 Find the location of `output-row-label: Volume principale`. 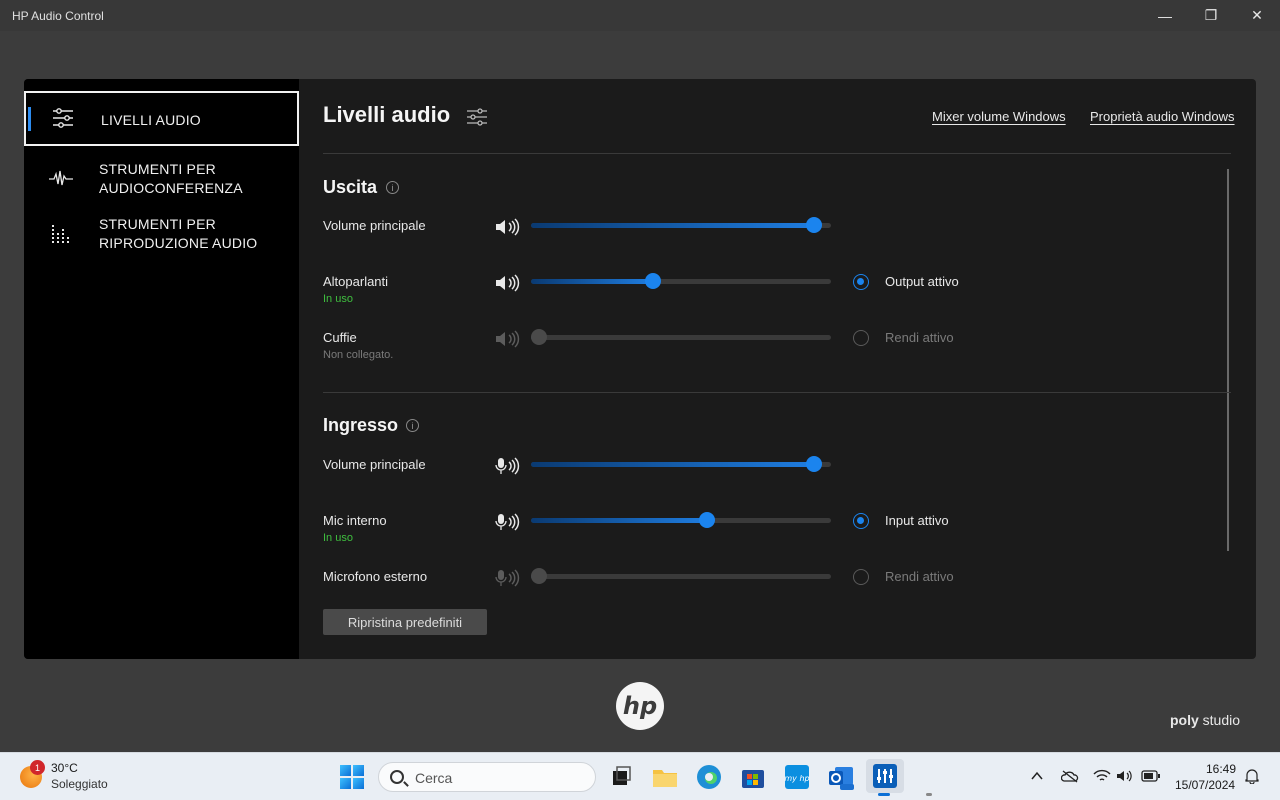

output-row-label: Volume principale is located at coordinates (374, 225).